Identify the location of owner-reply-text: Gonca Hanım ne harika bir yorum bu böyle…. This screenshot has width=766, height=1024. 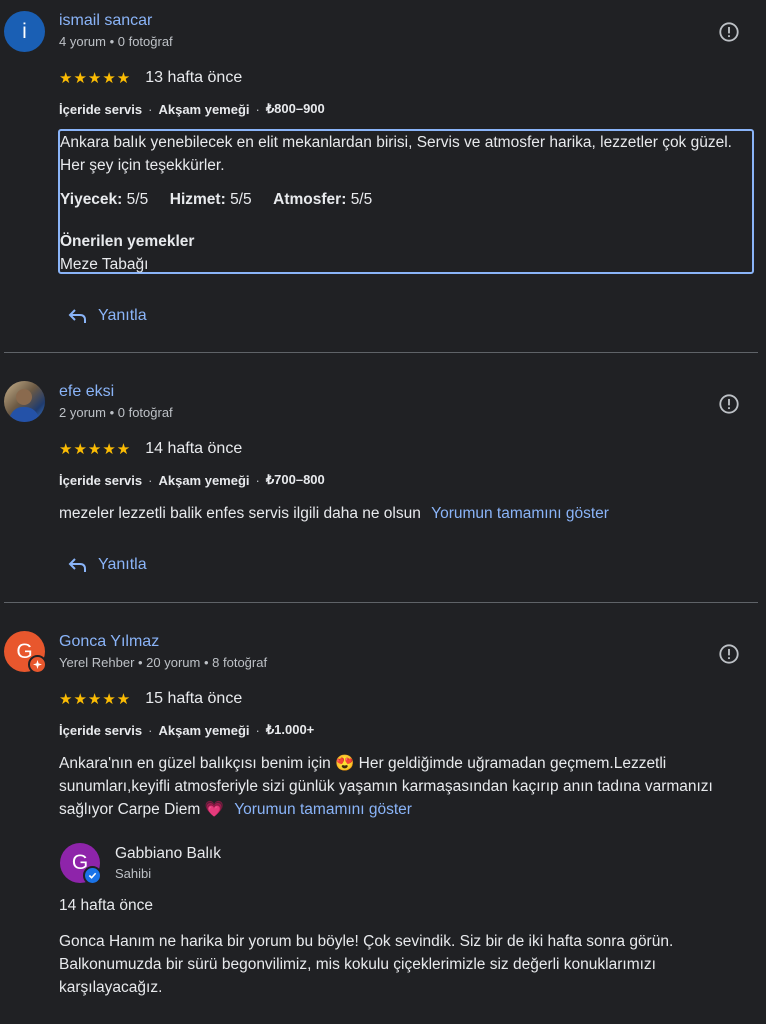
(366, 964).